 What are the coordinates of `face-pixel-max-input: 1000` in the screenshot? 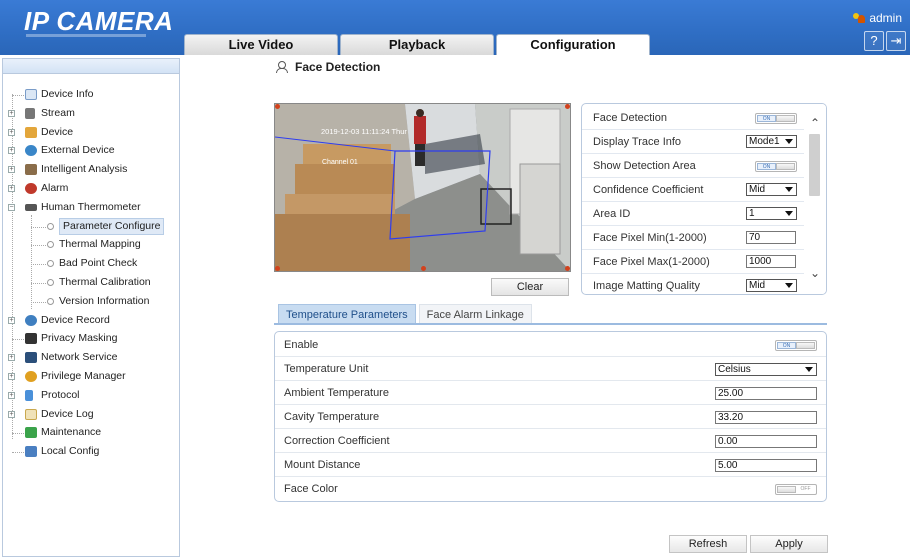 It's located at (771, 261).